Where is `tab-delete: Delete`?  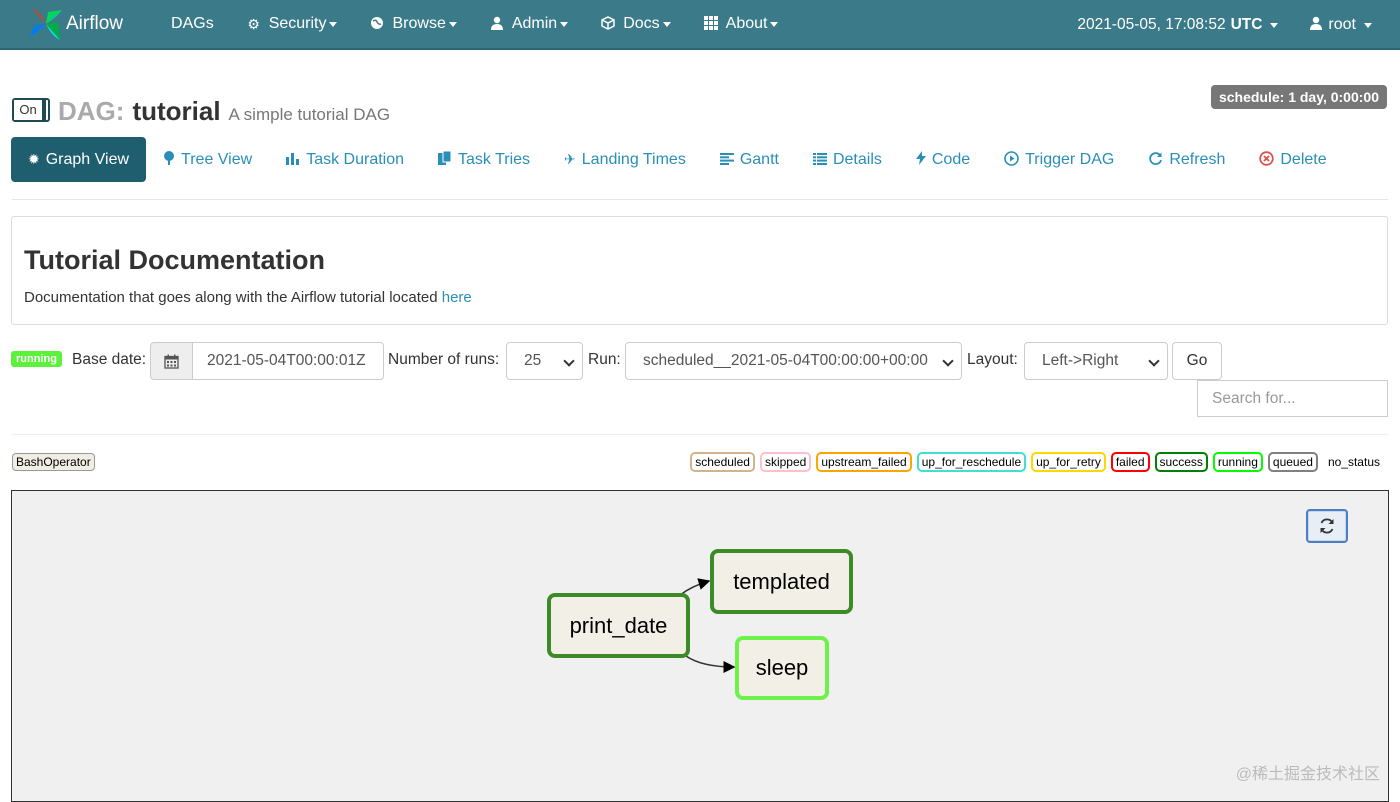 tab-delete: Delete is located at coordinates (1292, 159).